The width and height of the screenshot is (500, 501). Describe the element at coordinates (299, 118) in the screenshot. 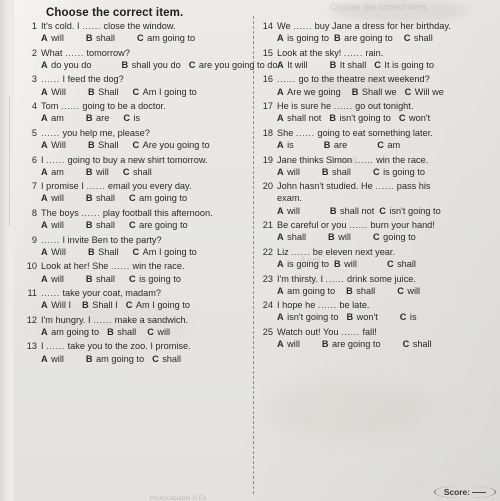

I see `answer-option-a: Ashall not` at that location.